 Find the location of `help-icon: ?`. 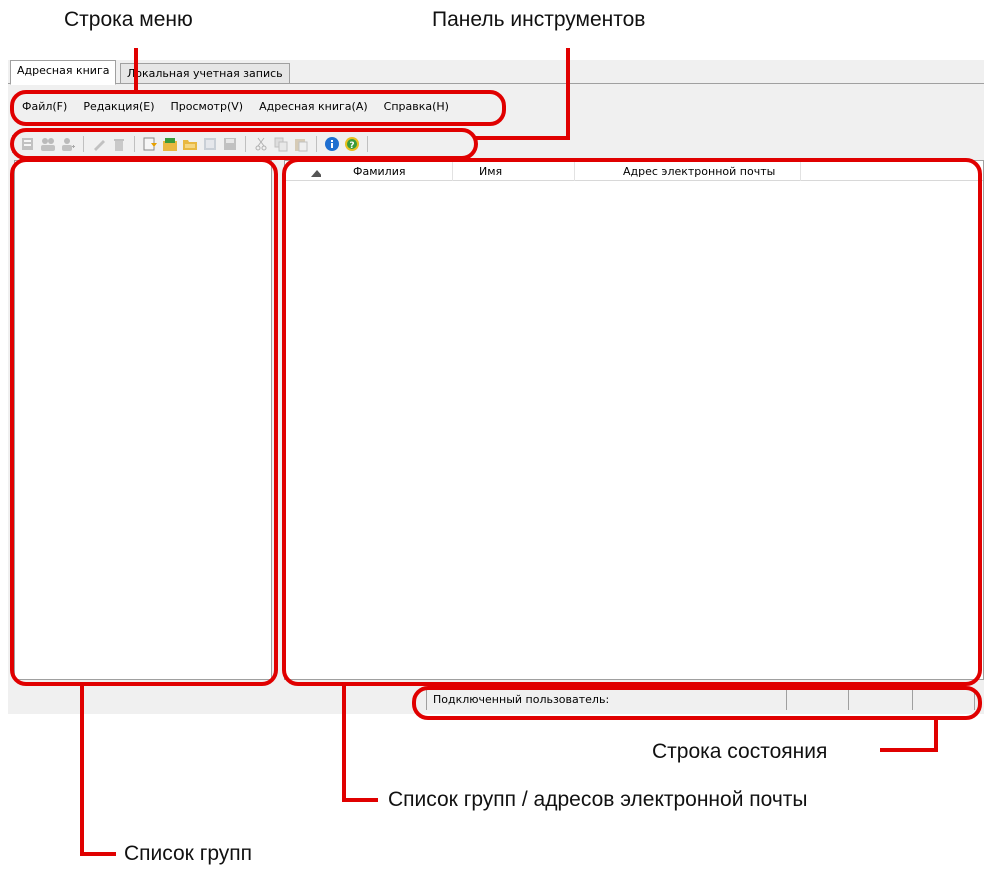

help-icon: ? is located at coordinates (352, 144).